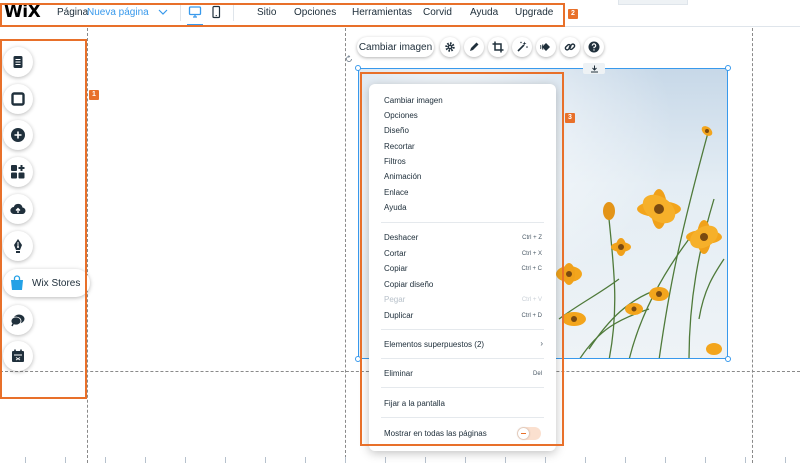 Image resolution: width=800 pixels, height=463 pixels. I want to click on ctx-duplicate: Duplicar, so click(398, 315).